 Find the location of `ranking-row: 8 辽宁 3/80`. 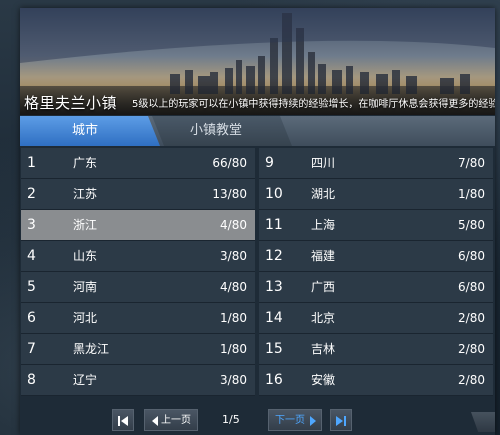

ranking-row: 8 辽宁 3/80 is located at coordinates (138, 380).